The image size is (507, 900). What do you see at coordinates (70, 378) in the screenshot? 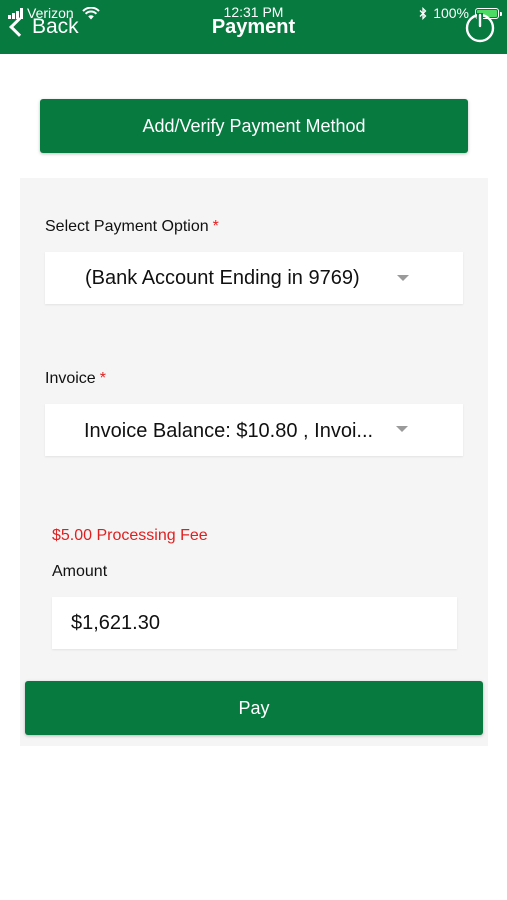
I see `invoice-label-text: Invoice` at bounding box center [70, 378].